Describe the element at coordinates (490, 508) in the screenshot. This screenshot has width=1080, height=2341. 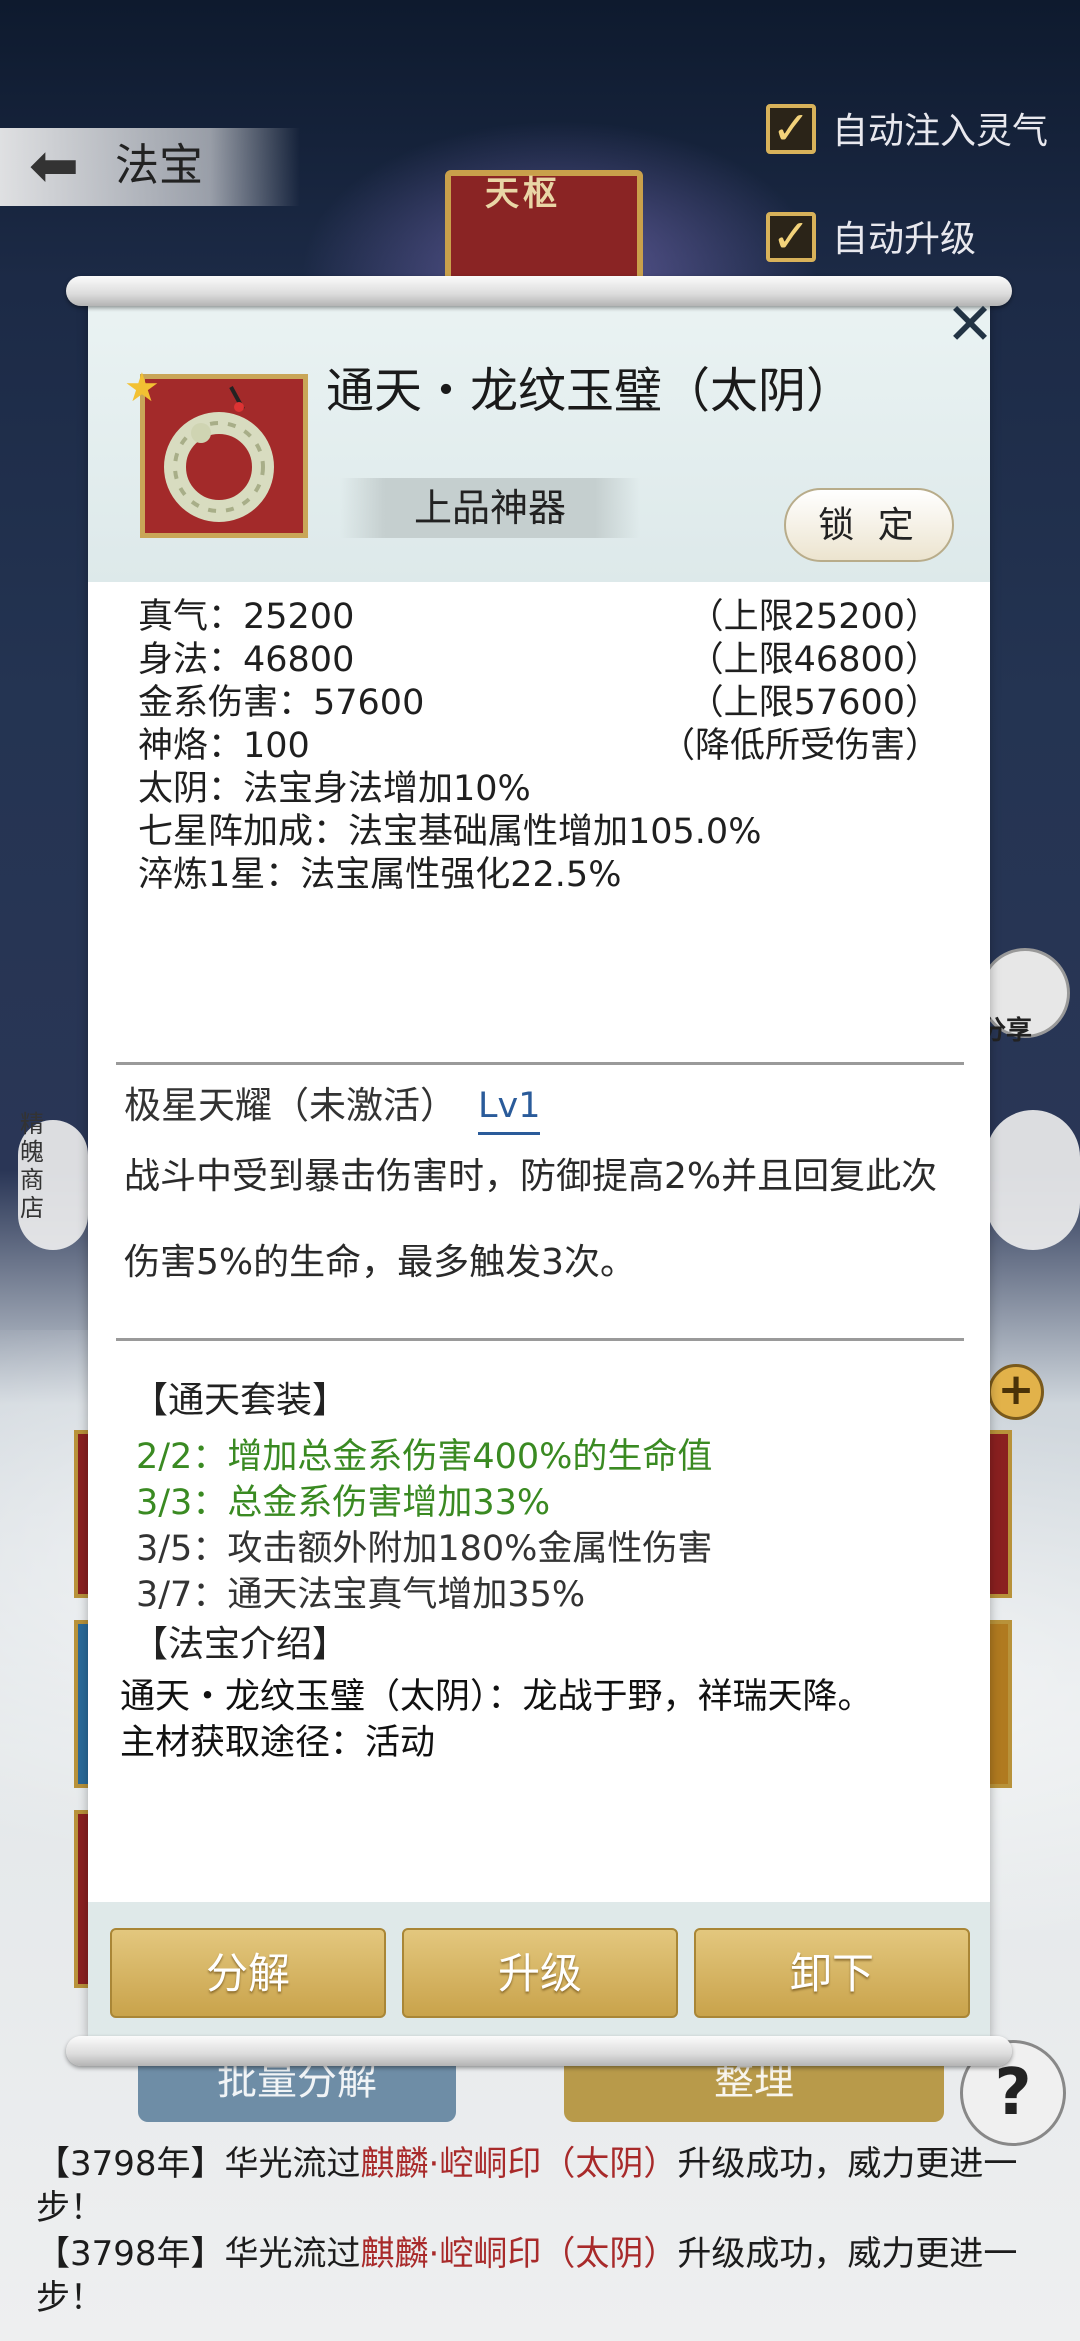
I see `item-grade: 上品神器` at that location.